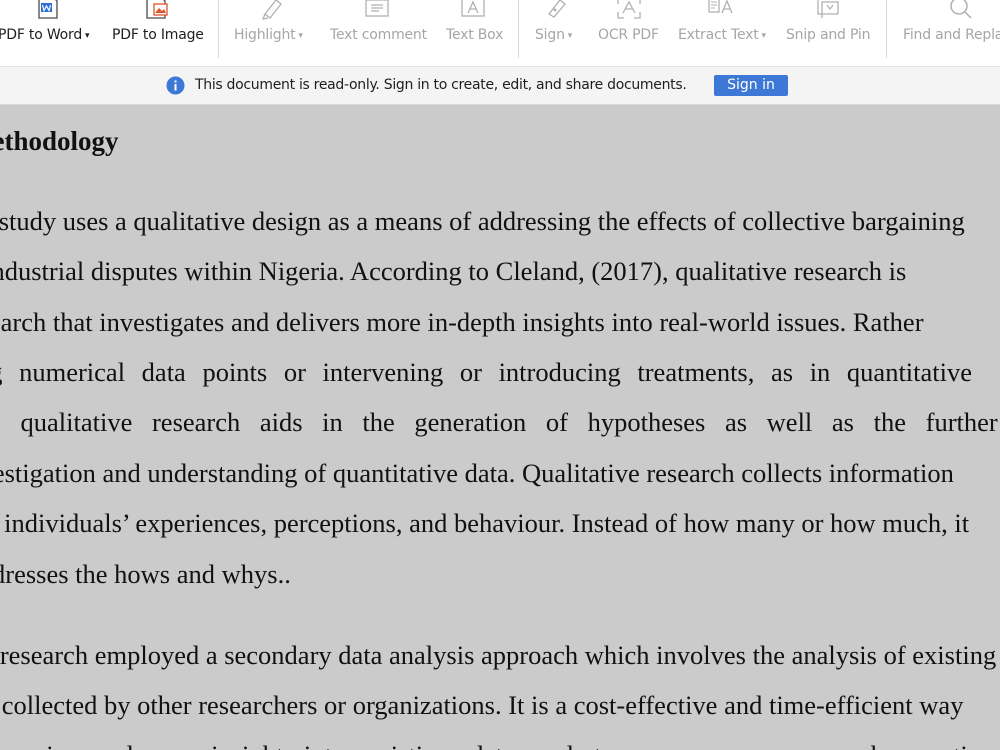 This screenshot has width=1000, height=750. I want to click on paragraph-line: addresses the hows and whys.., so click(145, 574).